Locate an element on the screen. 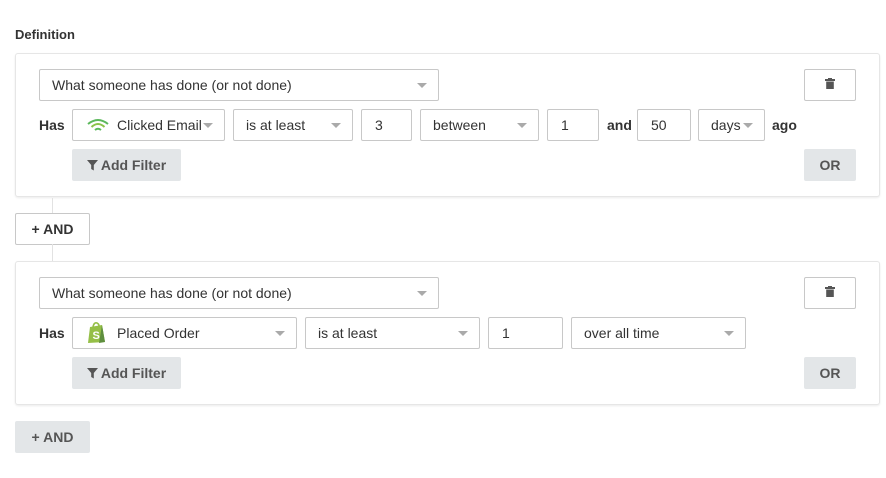  range-start-input: 1 is located at coordinates (573, 125).